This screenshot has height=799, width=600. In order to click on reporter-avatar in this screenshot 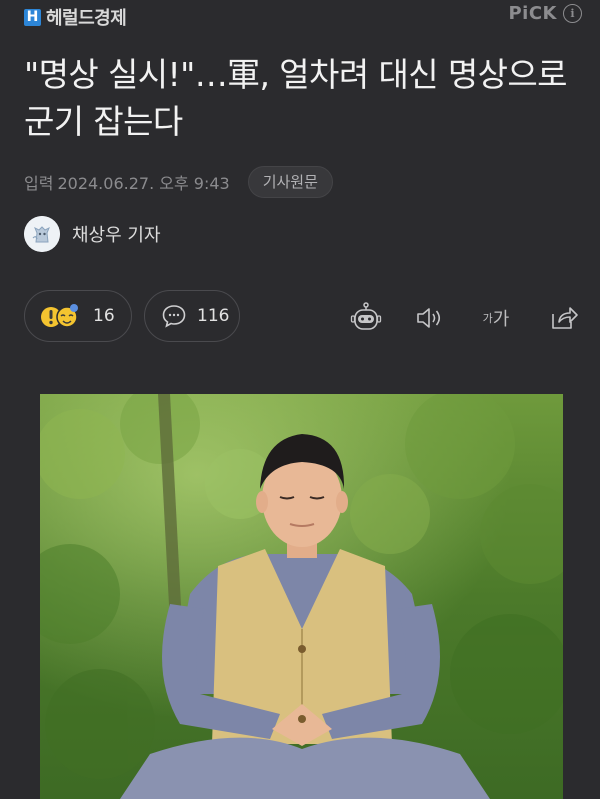, I will do `click(42, 234)`.